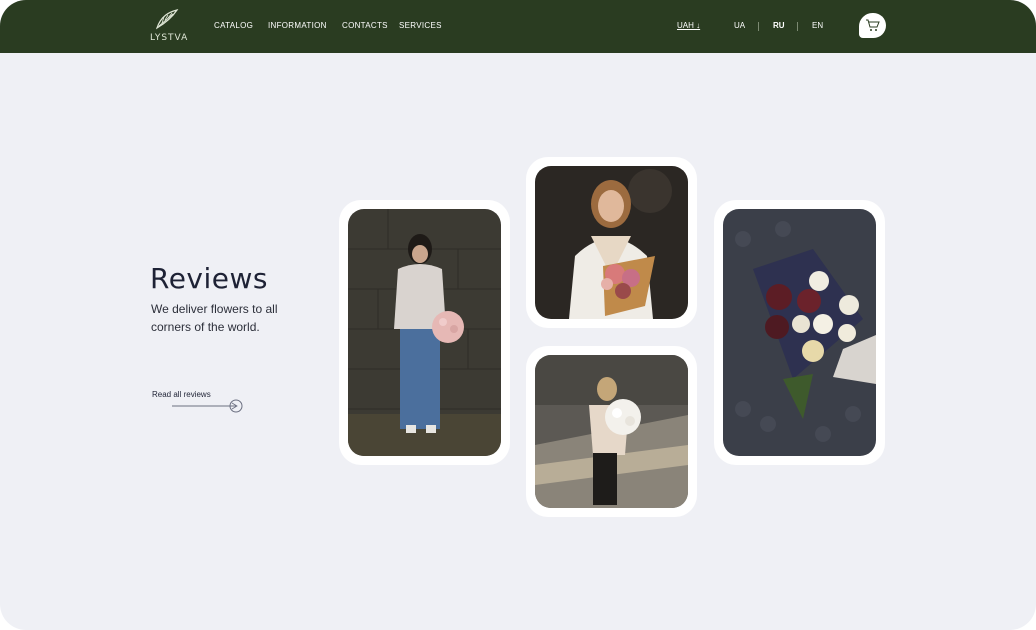 The height and width of the screenshot is (630, 1036). What do you see at coordinates (688, 25) in the screenshot?
I see `currency-selector: UAH ↓` at bounding box center [688, 25].